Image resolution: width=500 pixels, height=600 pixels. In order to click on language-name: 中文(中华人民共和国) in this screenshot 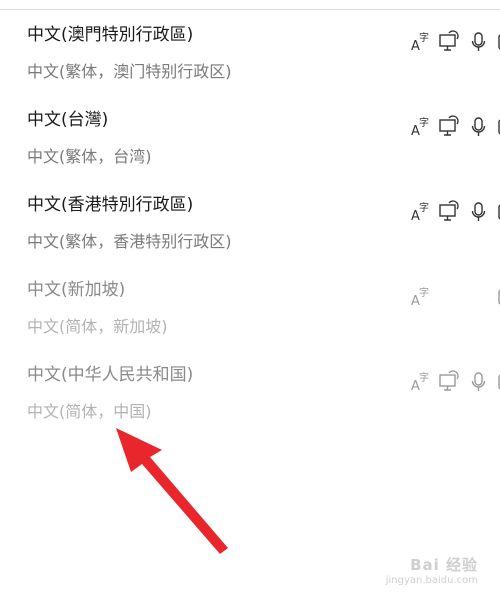, I will do `click(110, 375)`.